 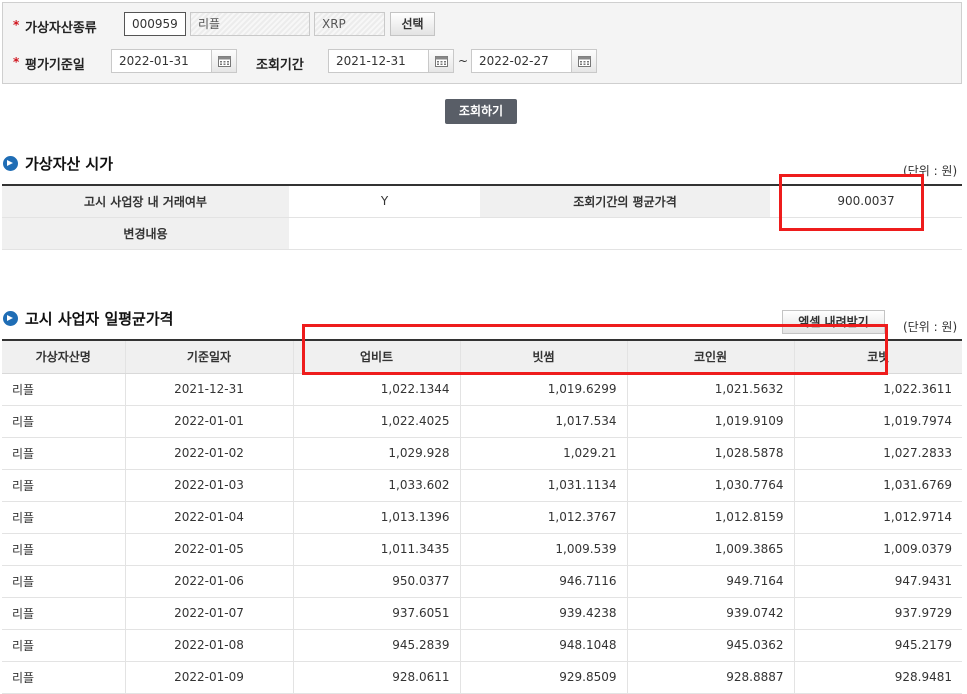 I want to click on section-daily-avg-title: 고시 사업자 일평균가격, so click(x=88, y=318).